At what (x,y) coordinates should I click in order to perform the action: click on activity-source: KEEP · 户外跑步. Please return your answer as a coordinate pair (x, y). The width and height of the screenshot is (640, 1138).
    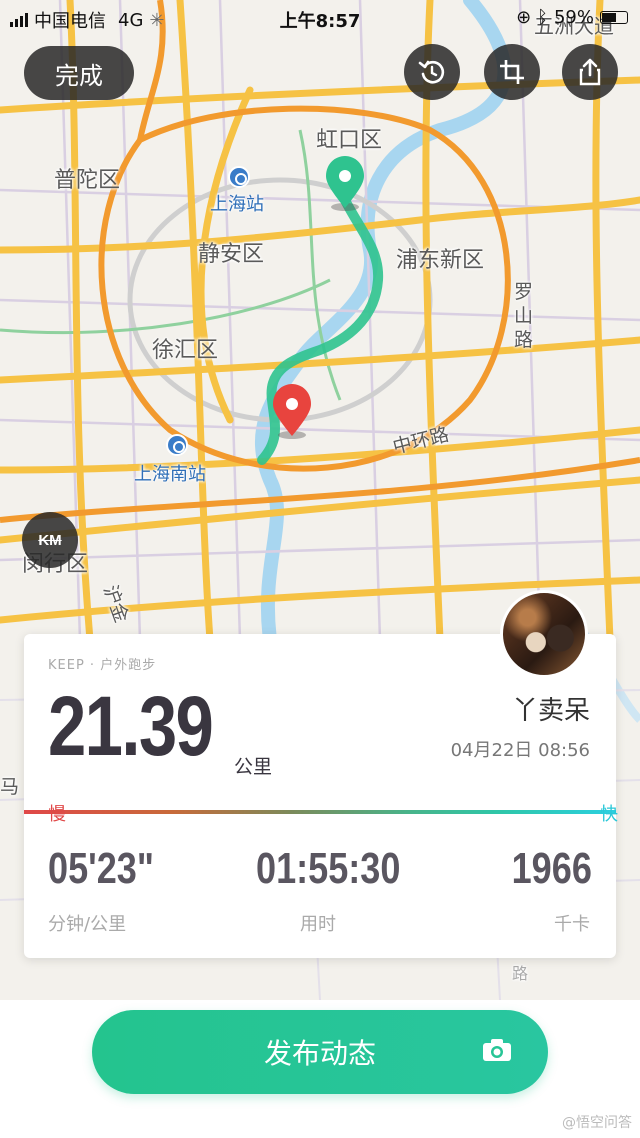
    Looking at the image, I should click on (102, 665).